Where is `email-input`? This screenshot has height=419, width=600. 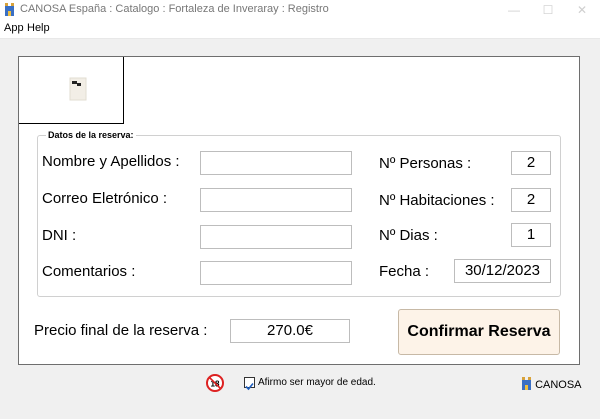
email-input is located at coordinates (276, 200).